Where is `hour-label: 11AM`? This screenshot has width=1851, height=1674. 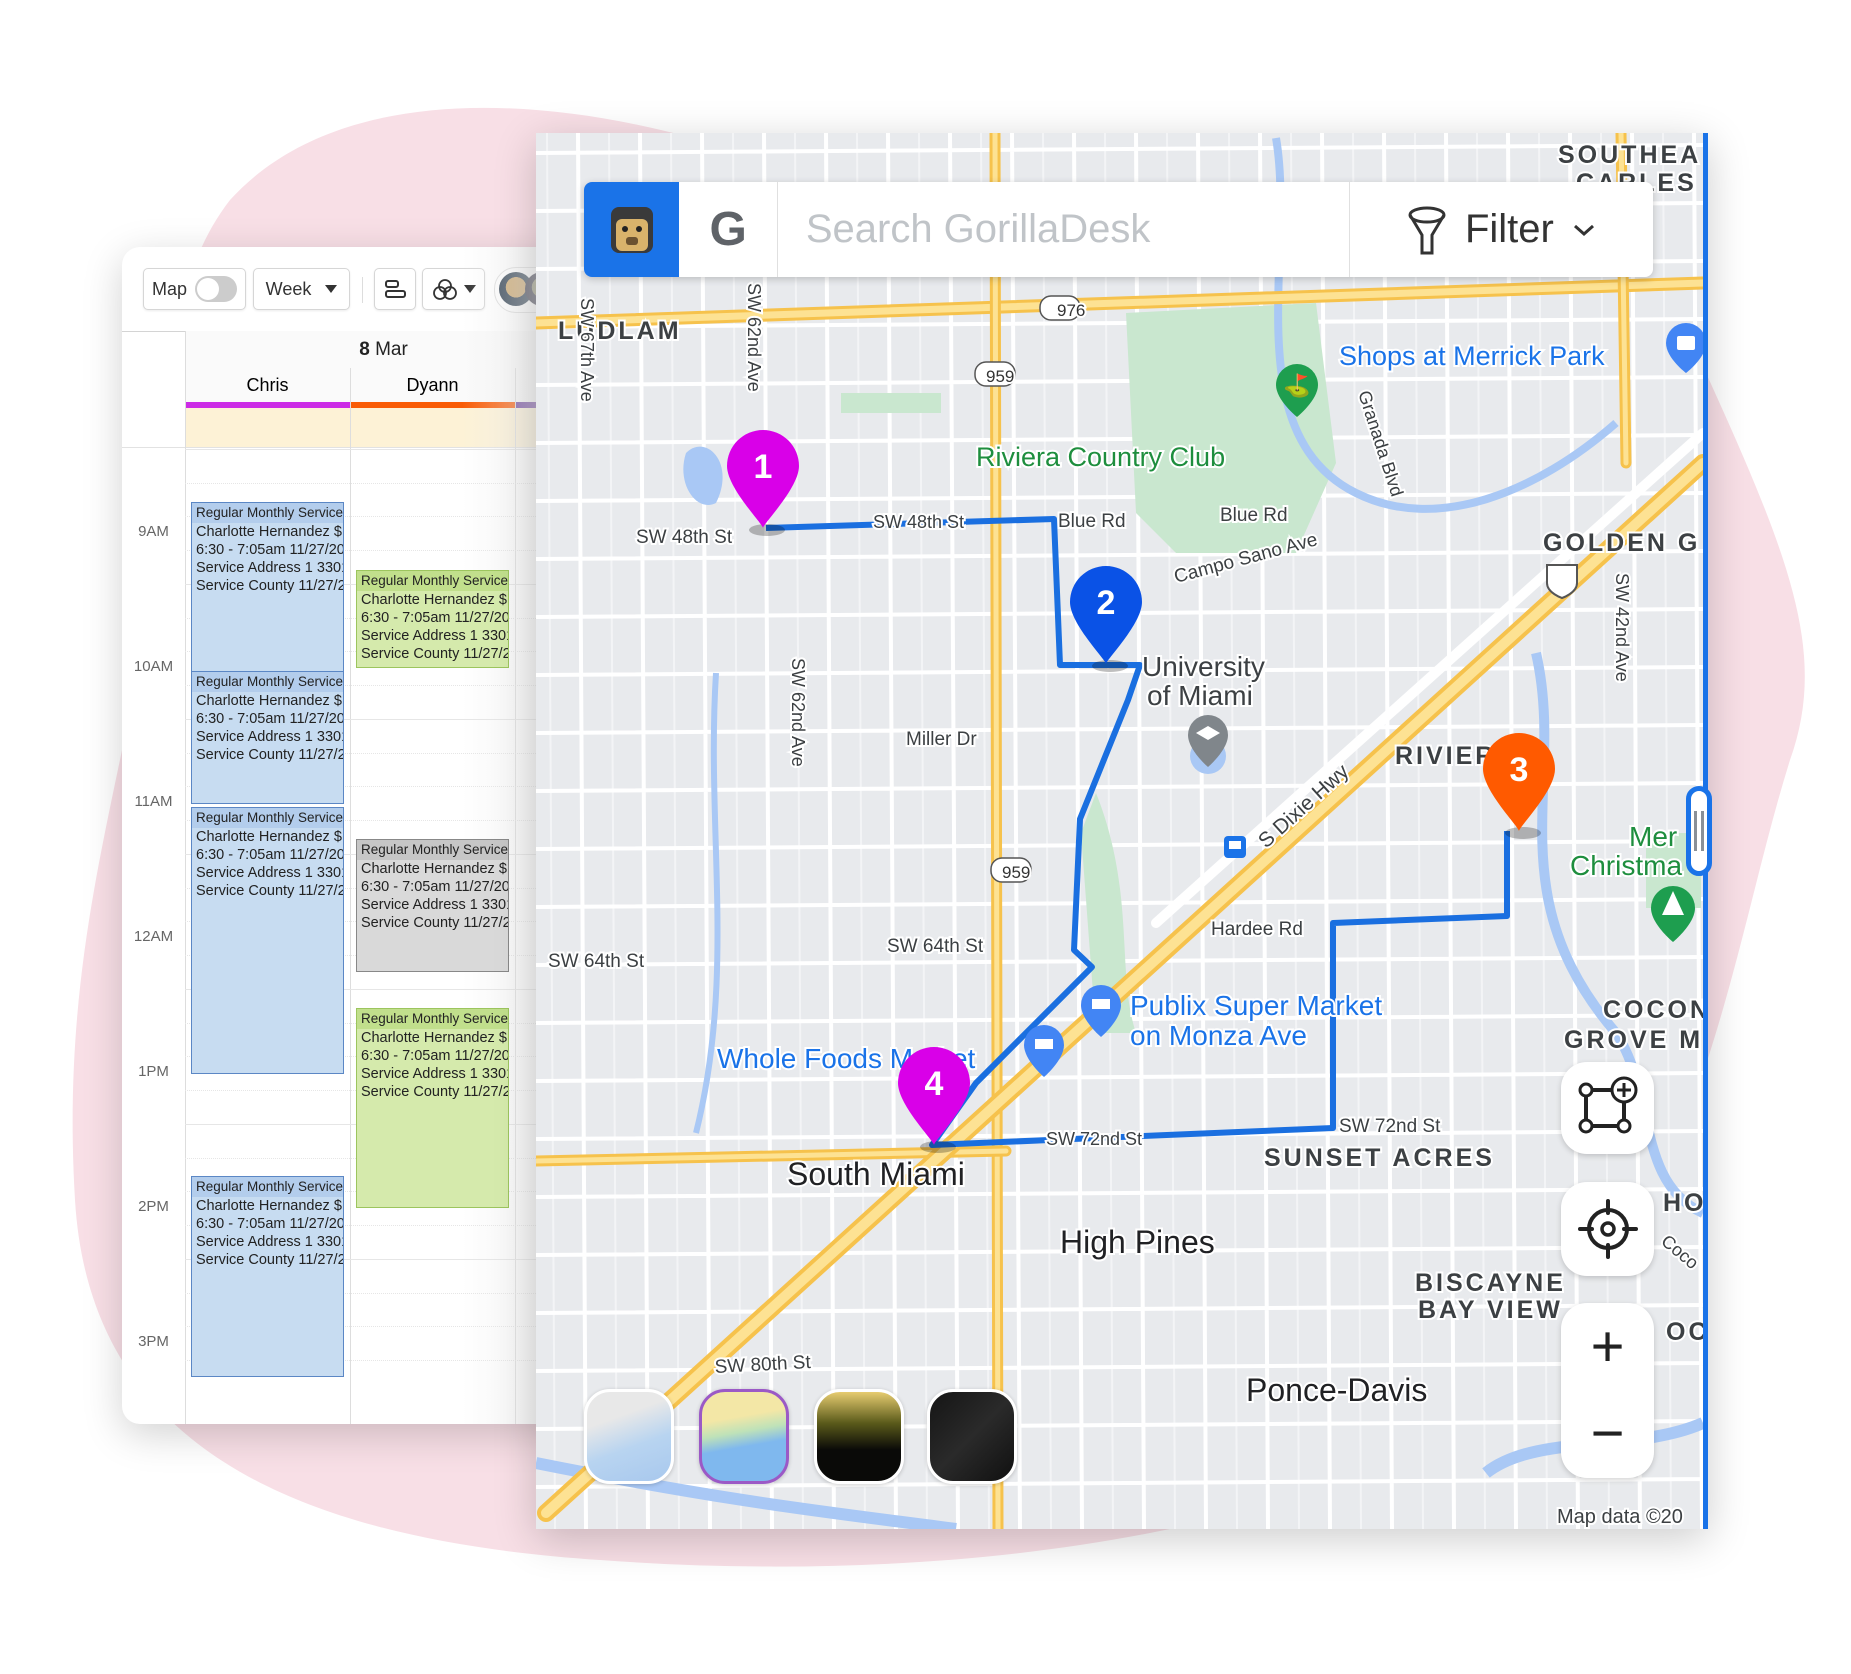 hour-label: 11AM is located at coordinates (153, 801).